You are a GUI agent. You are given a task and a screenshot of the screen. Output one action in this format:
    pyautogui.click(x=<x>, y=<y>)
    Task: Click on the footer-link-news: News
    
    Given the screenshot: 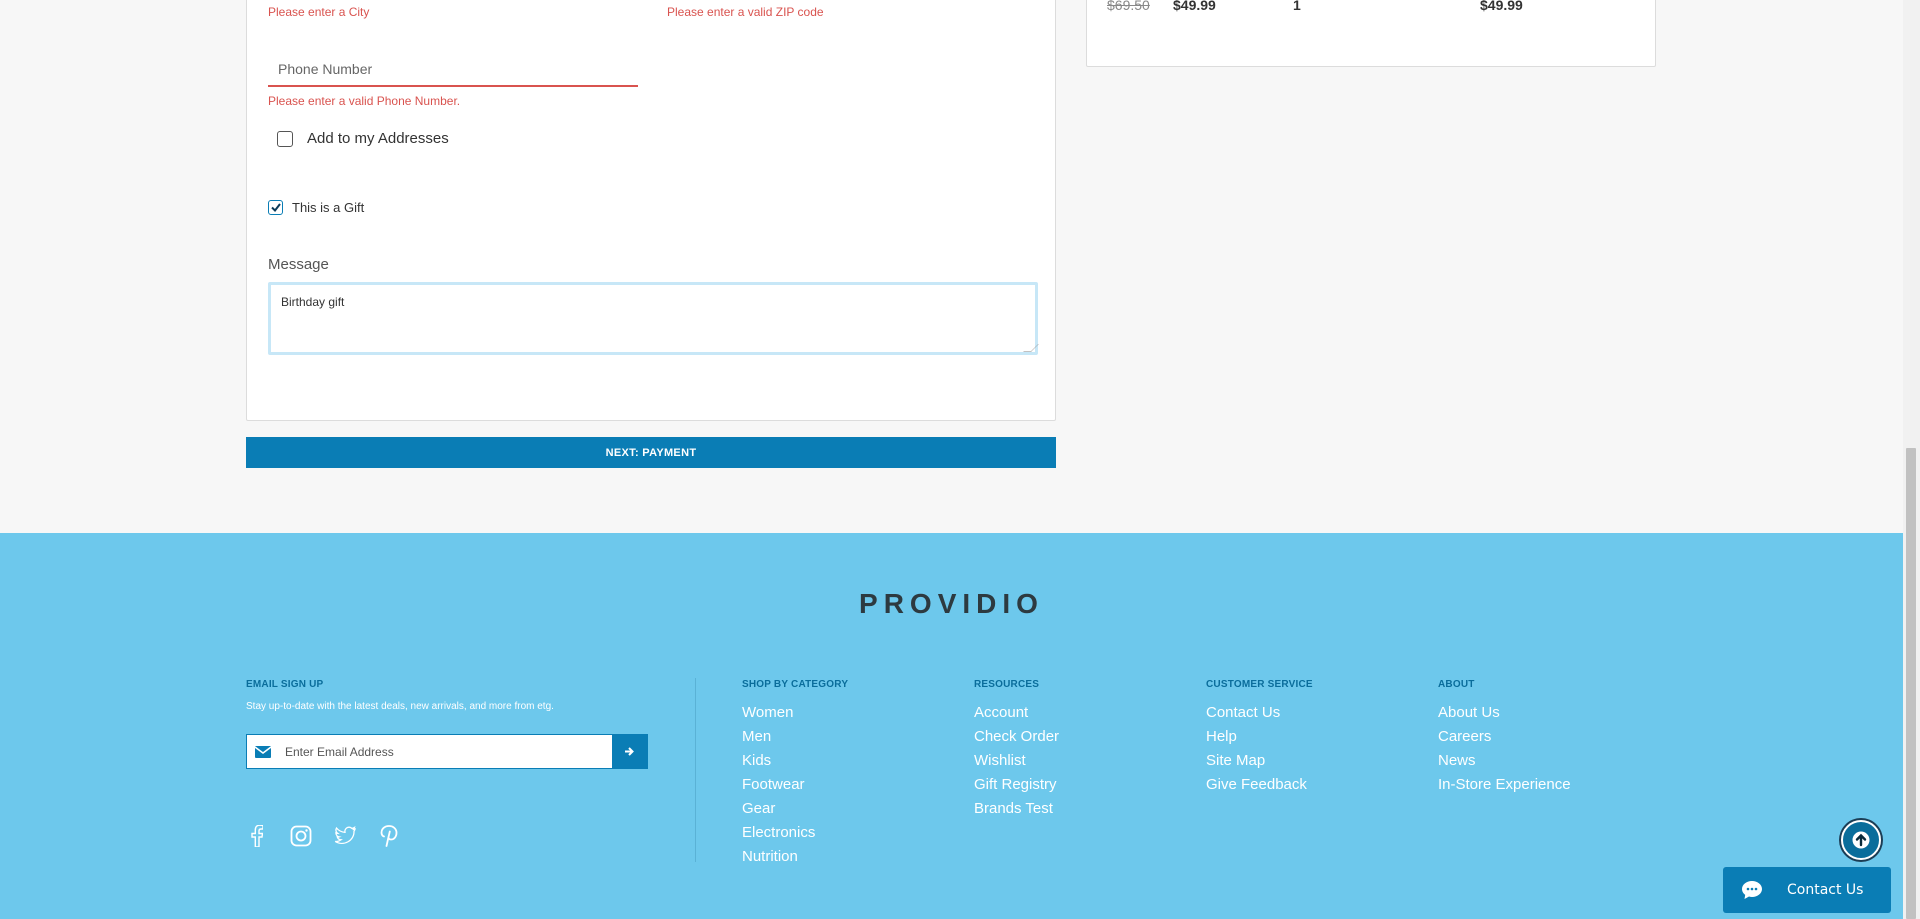 What is the action you would take?
    pyautogui.click(x=1504, y=761)
    